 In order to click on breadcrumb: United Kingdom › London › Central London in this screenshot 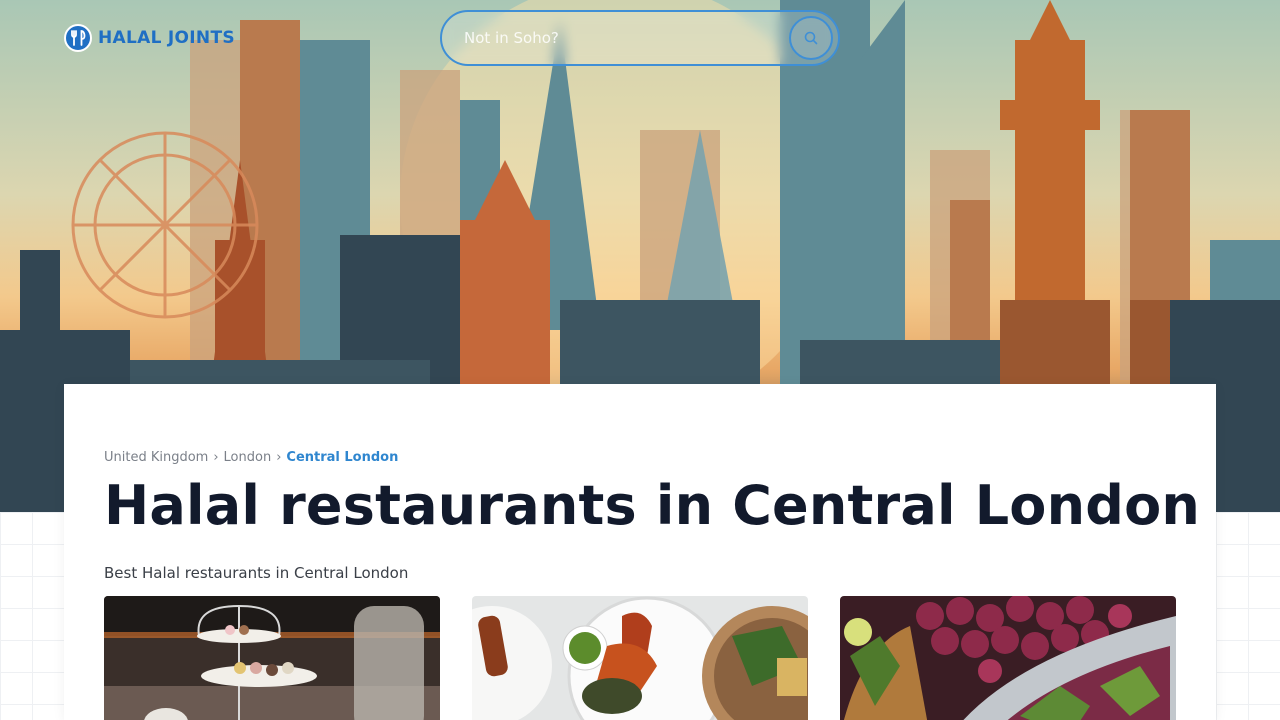, I will do `click(251, 457)`.